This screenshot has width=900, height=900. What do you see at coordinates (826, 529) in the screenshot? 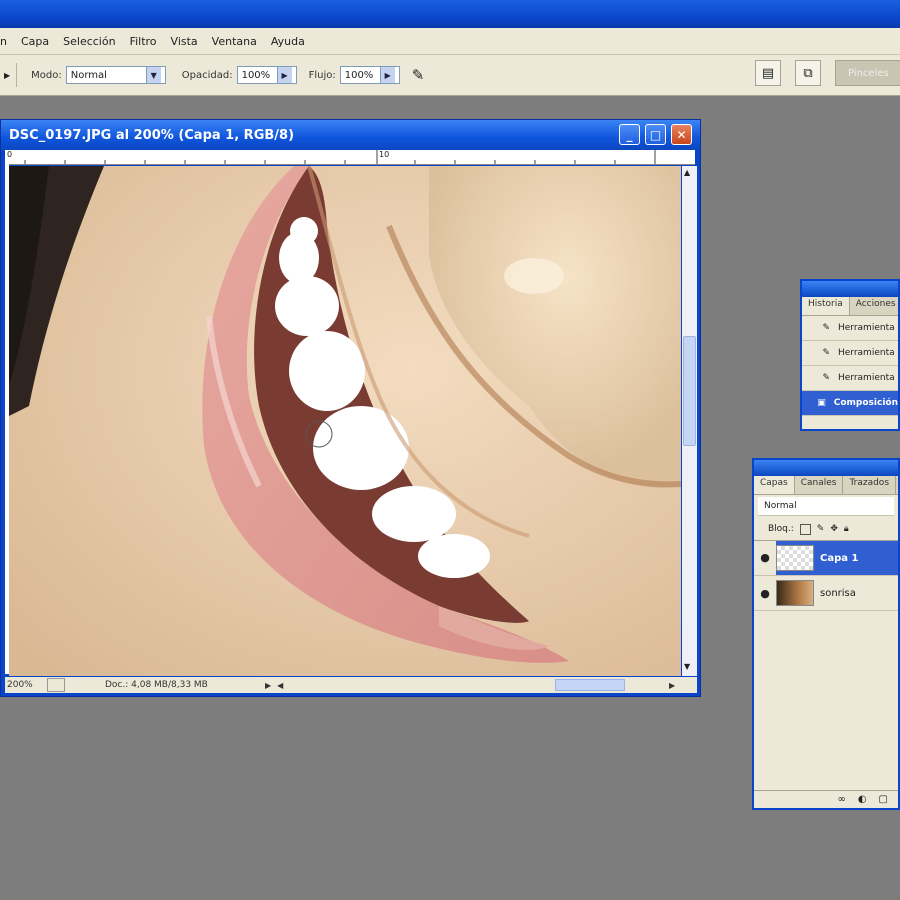
I see `lock-row: Bloq.: ✎ ✥ 🔒︎` at bounding box center [826, 529].